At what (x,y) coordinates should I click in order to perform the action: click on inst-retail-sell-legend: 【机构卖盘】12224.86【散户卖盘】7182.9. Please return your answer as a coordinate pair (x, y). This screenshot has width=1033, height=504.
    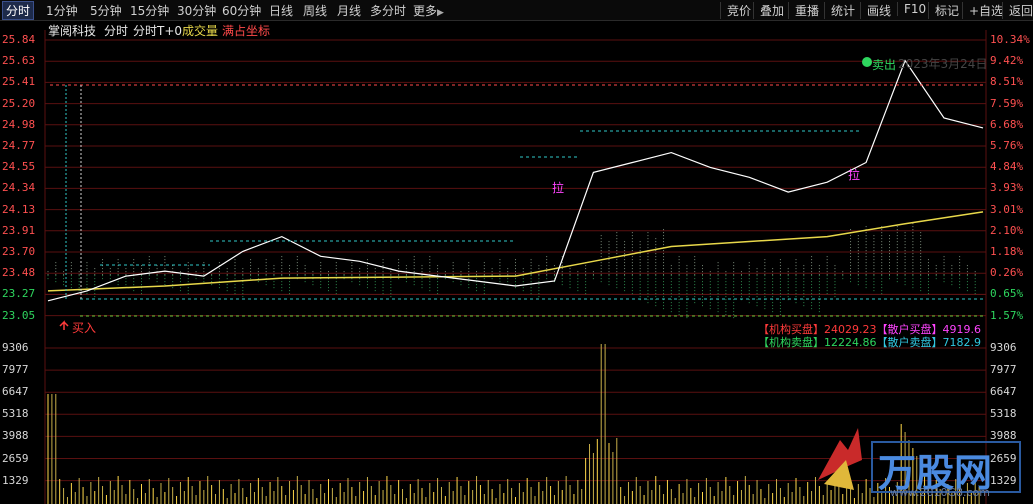
    Looking at the image, I should click on (869, 342).